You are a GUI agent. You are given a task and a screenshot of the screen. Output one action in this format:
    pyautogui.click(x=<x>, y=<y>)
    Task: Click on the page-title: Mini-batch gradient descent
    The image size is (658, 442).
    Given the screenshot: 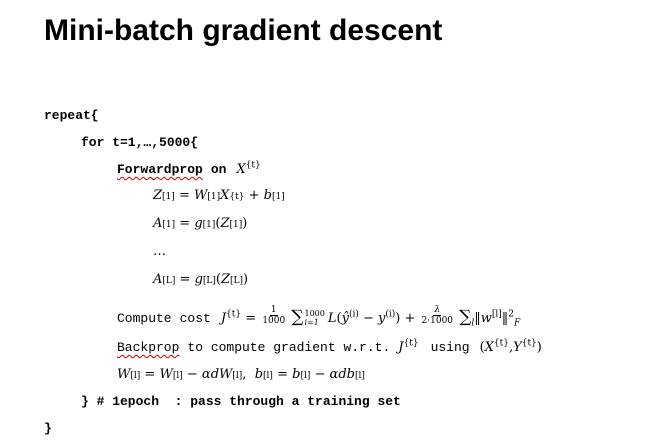 What is the action you would take?
    pyautogui.click(x=243, y=30)
    